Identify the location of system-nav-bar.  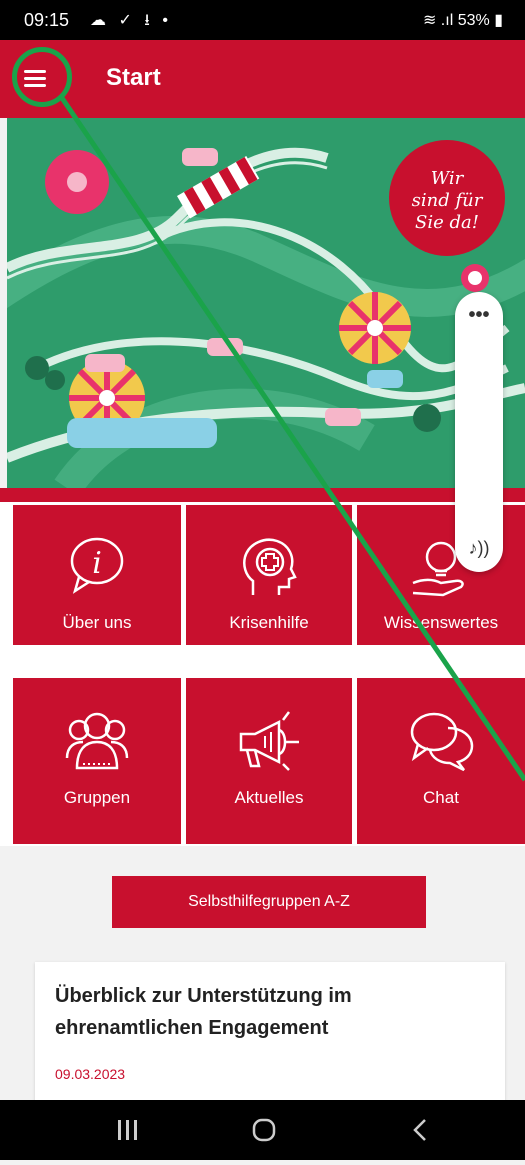
(262, 1130).